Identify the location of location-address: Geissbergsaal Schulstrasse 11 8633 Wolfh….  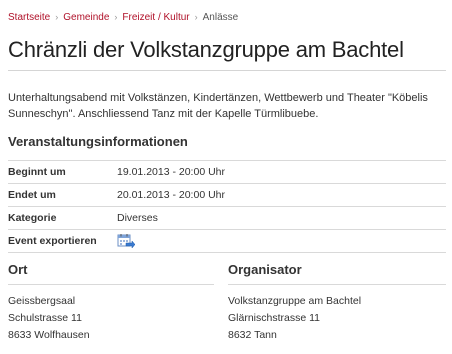
(49, 318).